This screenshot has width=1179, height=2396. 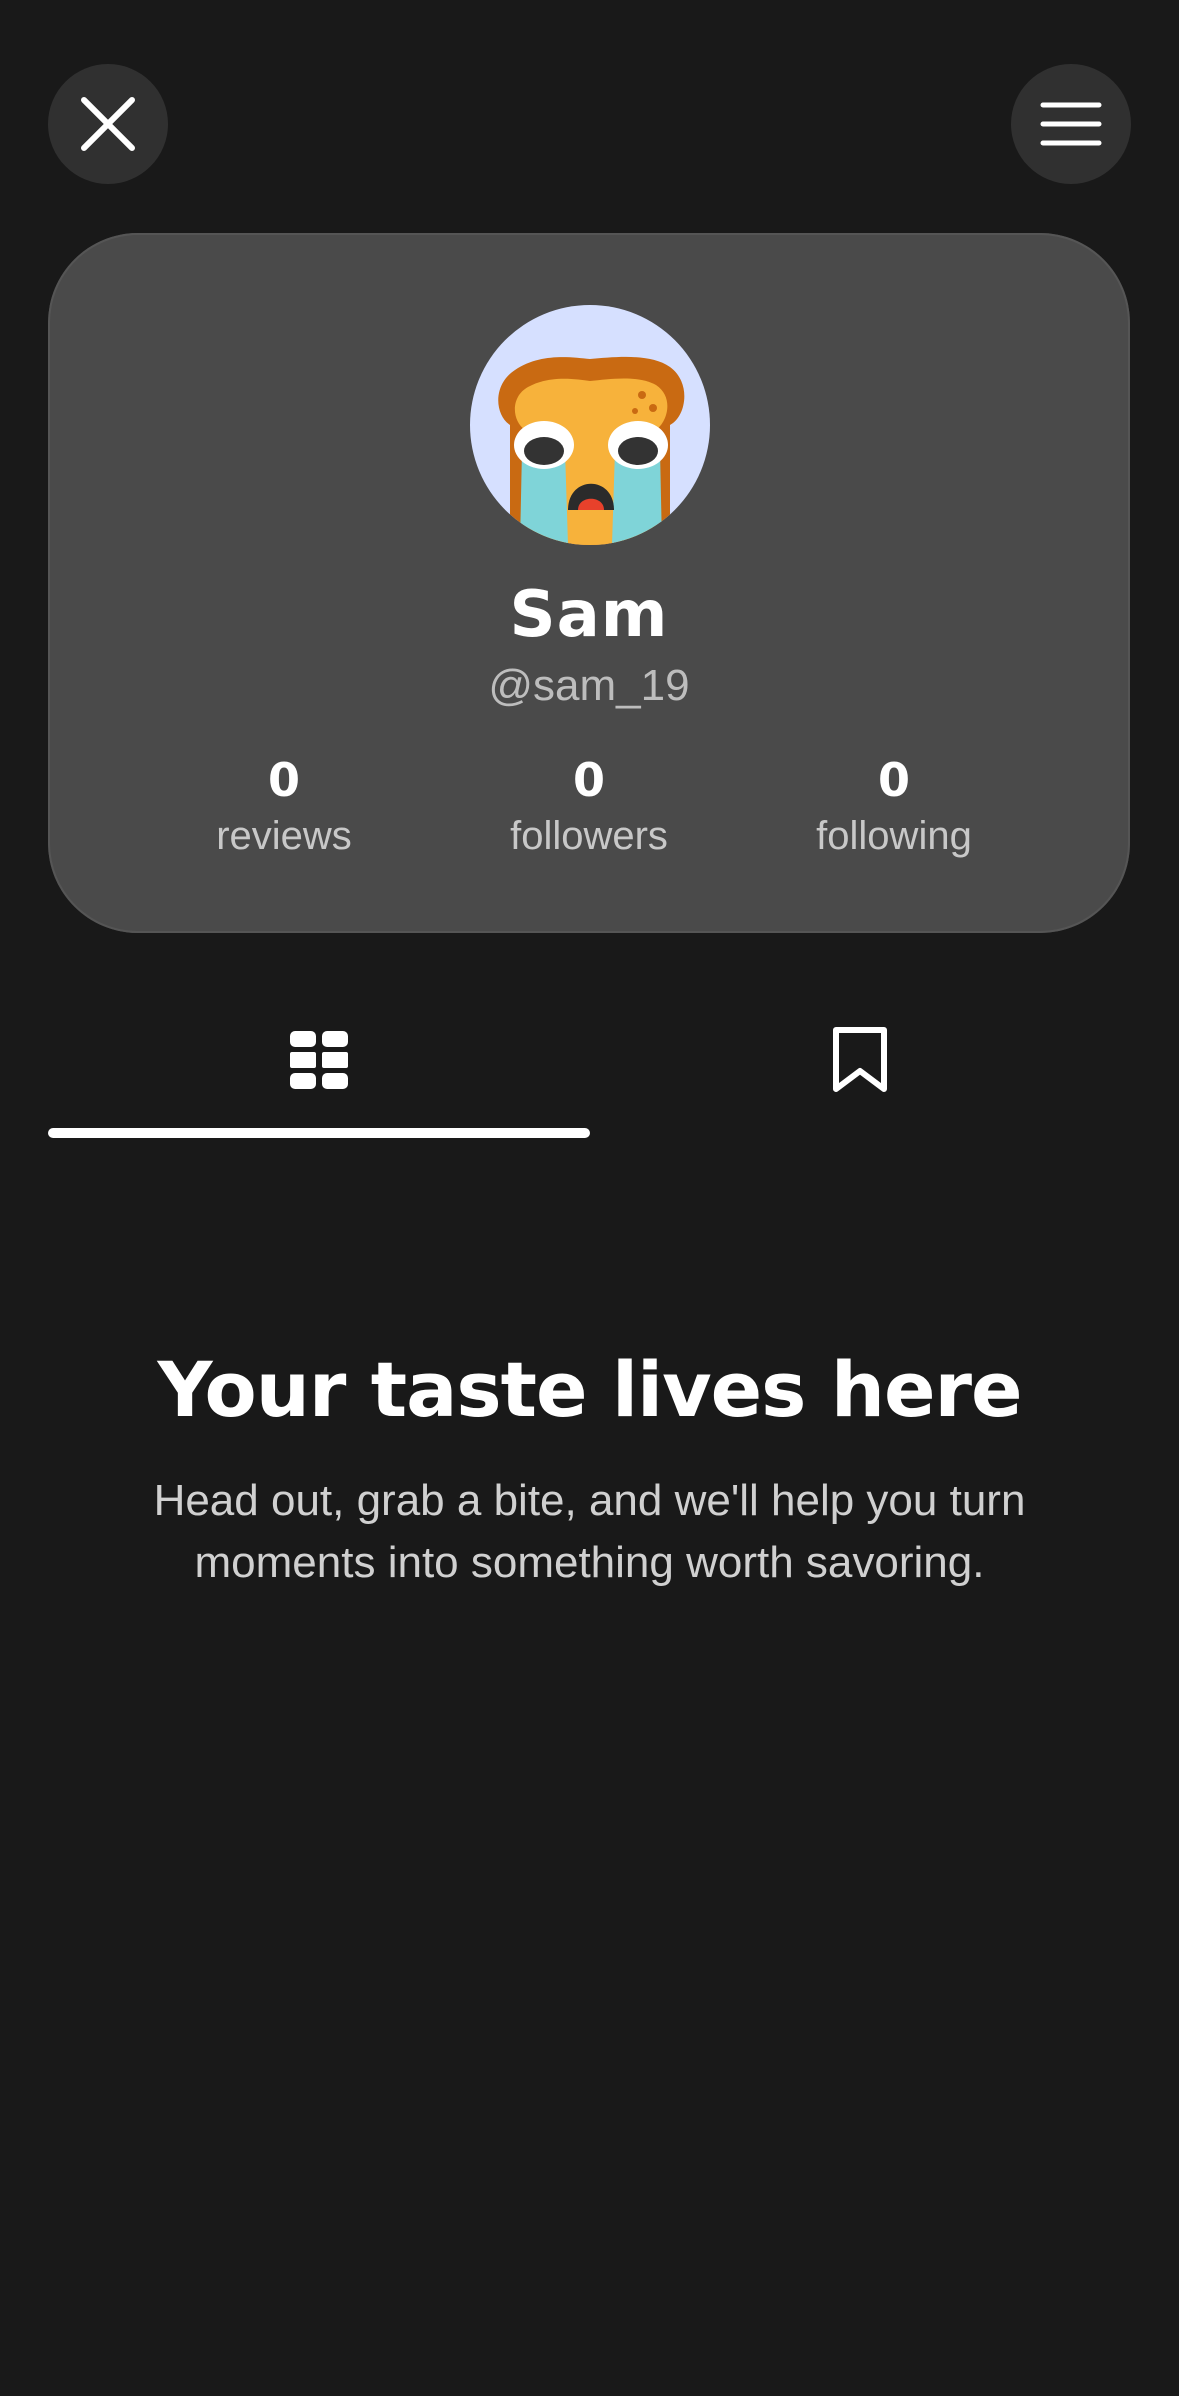 I want to click on empty-state-title: Your taste lives here, so click(x=589, y=1389).